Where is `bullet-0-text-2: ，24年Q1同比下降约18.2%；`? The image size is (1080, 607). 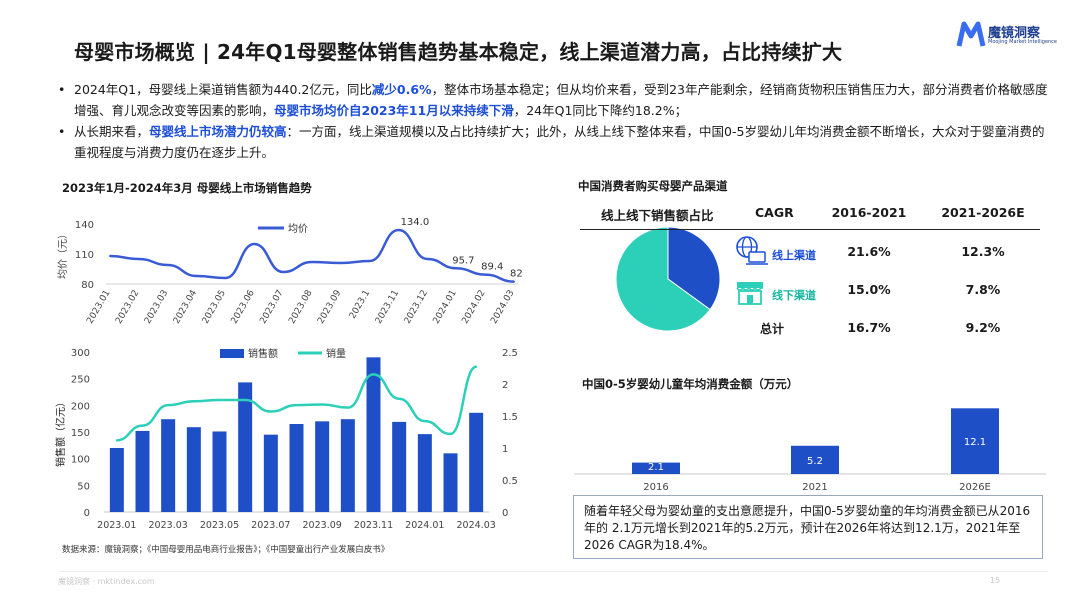
bullet-0-text-2: ，24年Q1同比下降约18.2%； is located at coordinates (600, 110).